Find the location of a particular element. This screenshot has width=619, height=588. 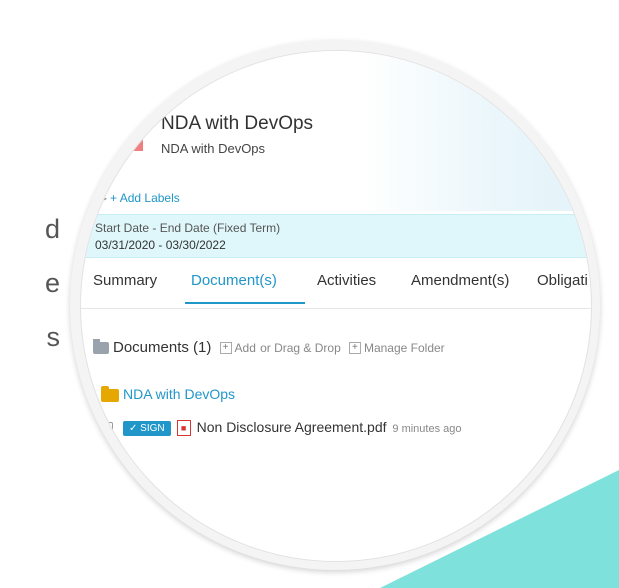

manage-folder-link: Manage Folder is located at coordinates (404, 348).